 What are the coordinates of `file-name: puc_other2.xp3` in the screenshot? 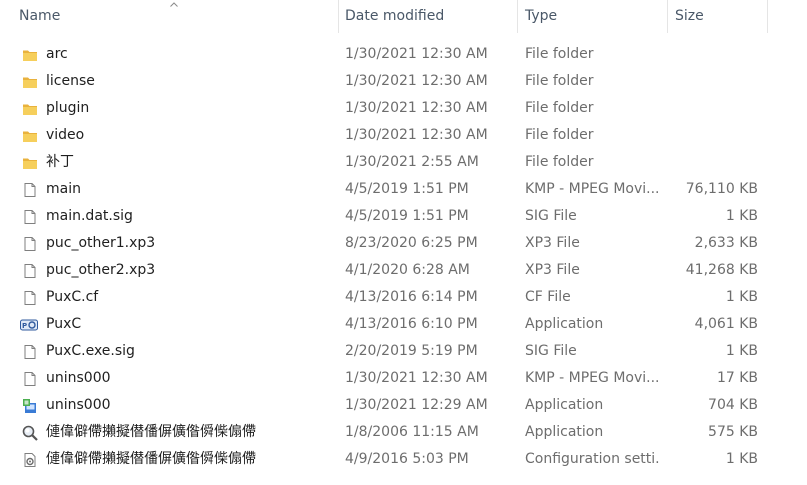 It's located at (101, 270).